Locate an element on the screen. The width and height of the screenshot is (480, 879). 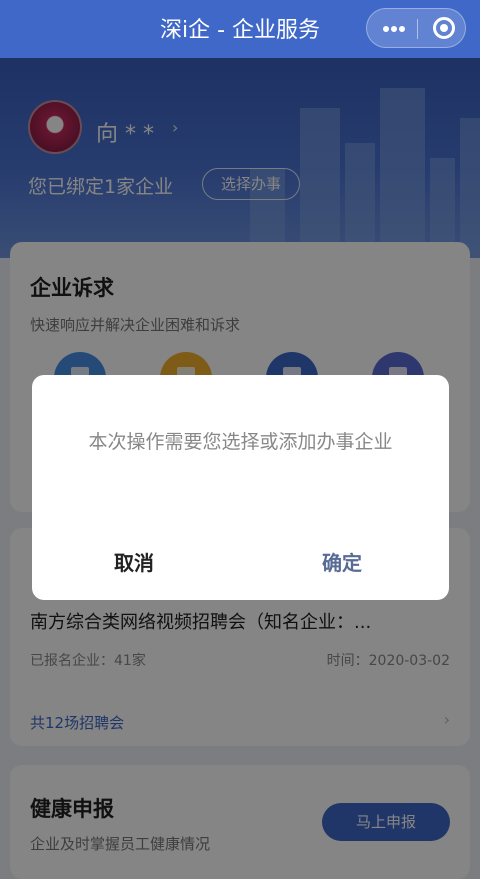
nav-bar: 深i企 - 企业服务 is located at coordinates (240, 29).